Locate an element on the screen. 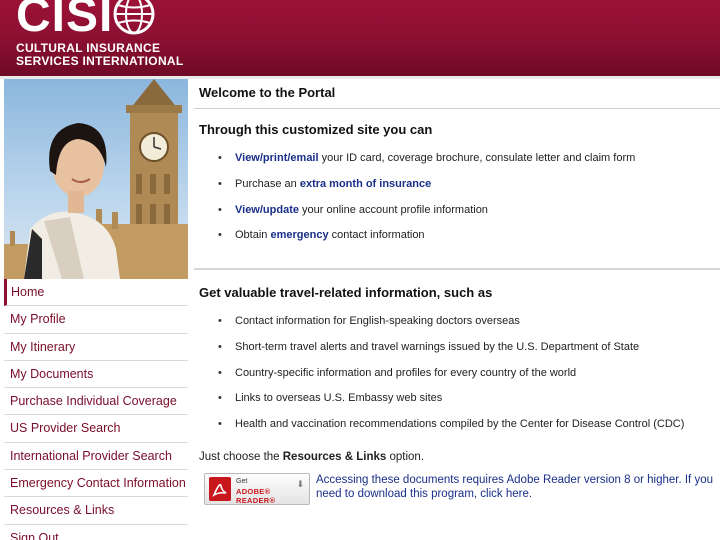 This screenshot has height=540, width=720. sidebar-item-sign-out: Sign Out is located at coordinates (96, 532).